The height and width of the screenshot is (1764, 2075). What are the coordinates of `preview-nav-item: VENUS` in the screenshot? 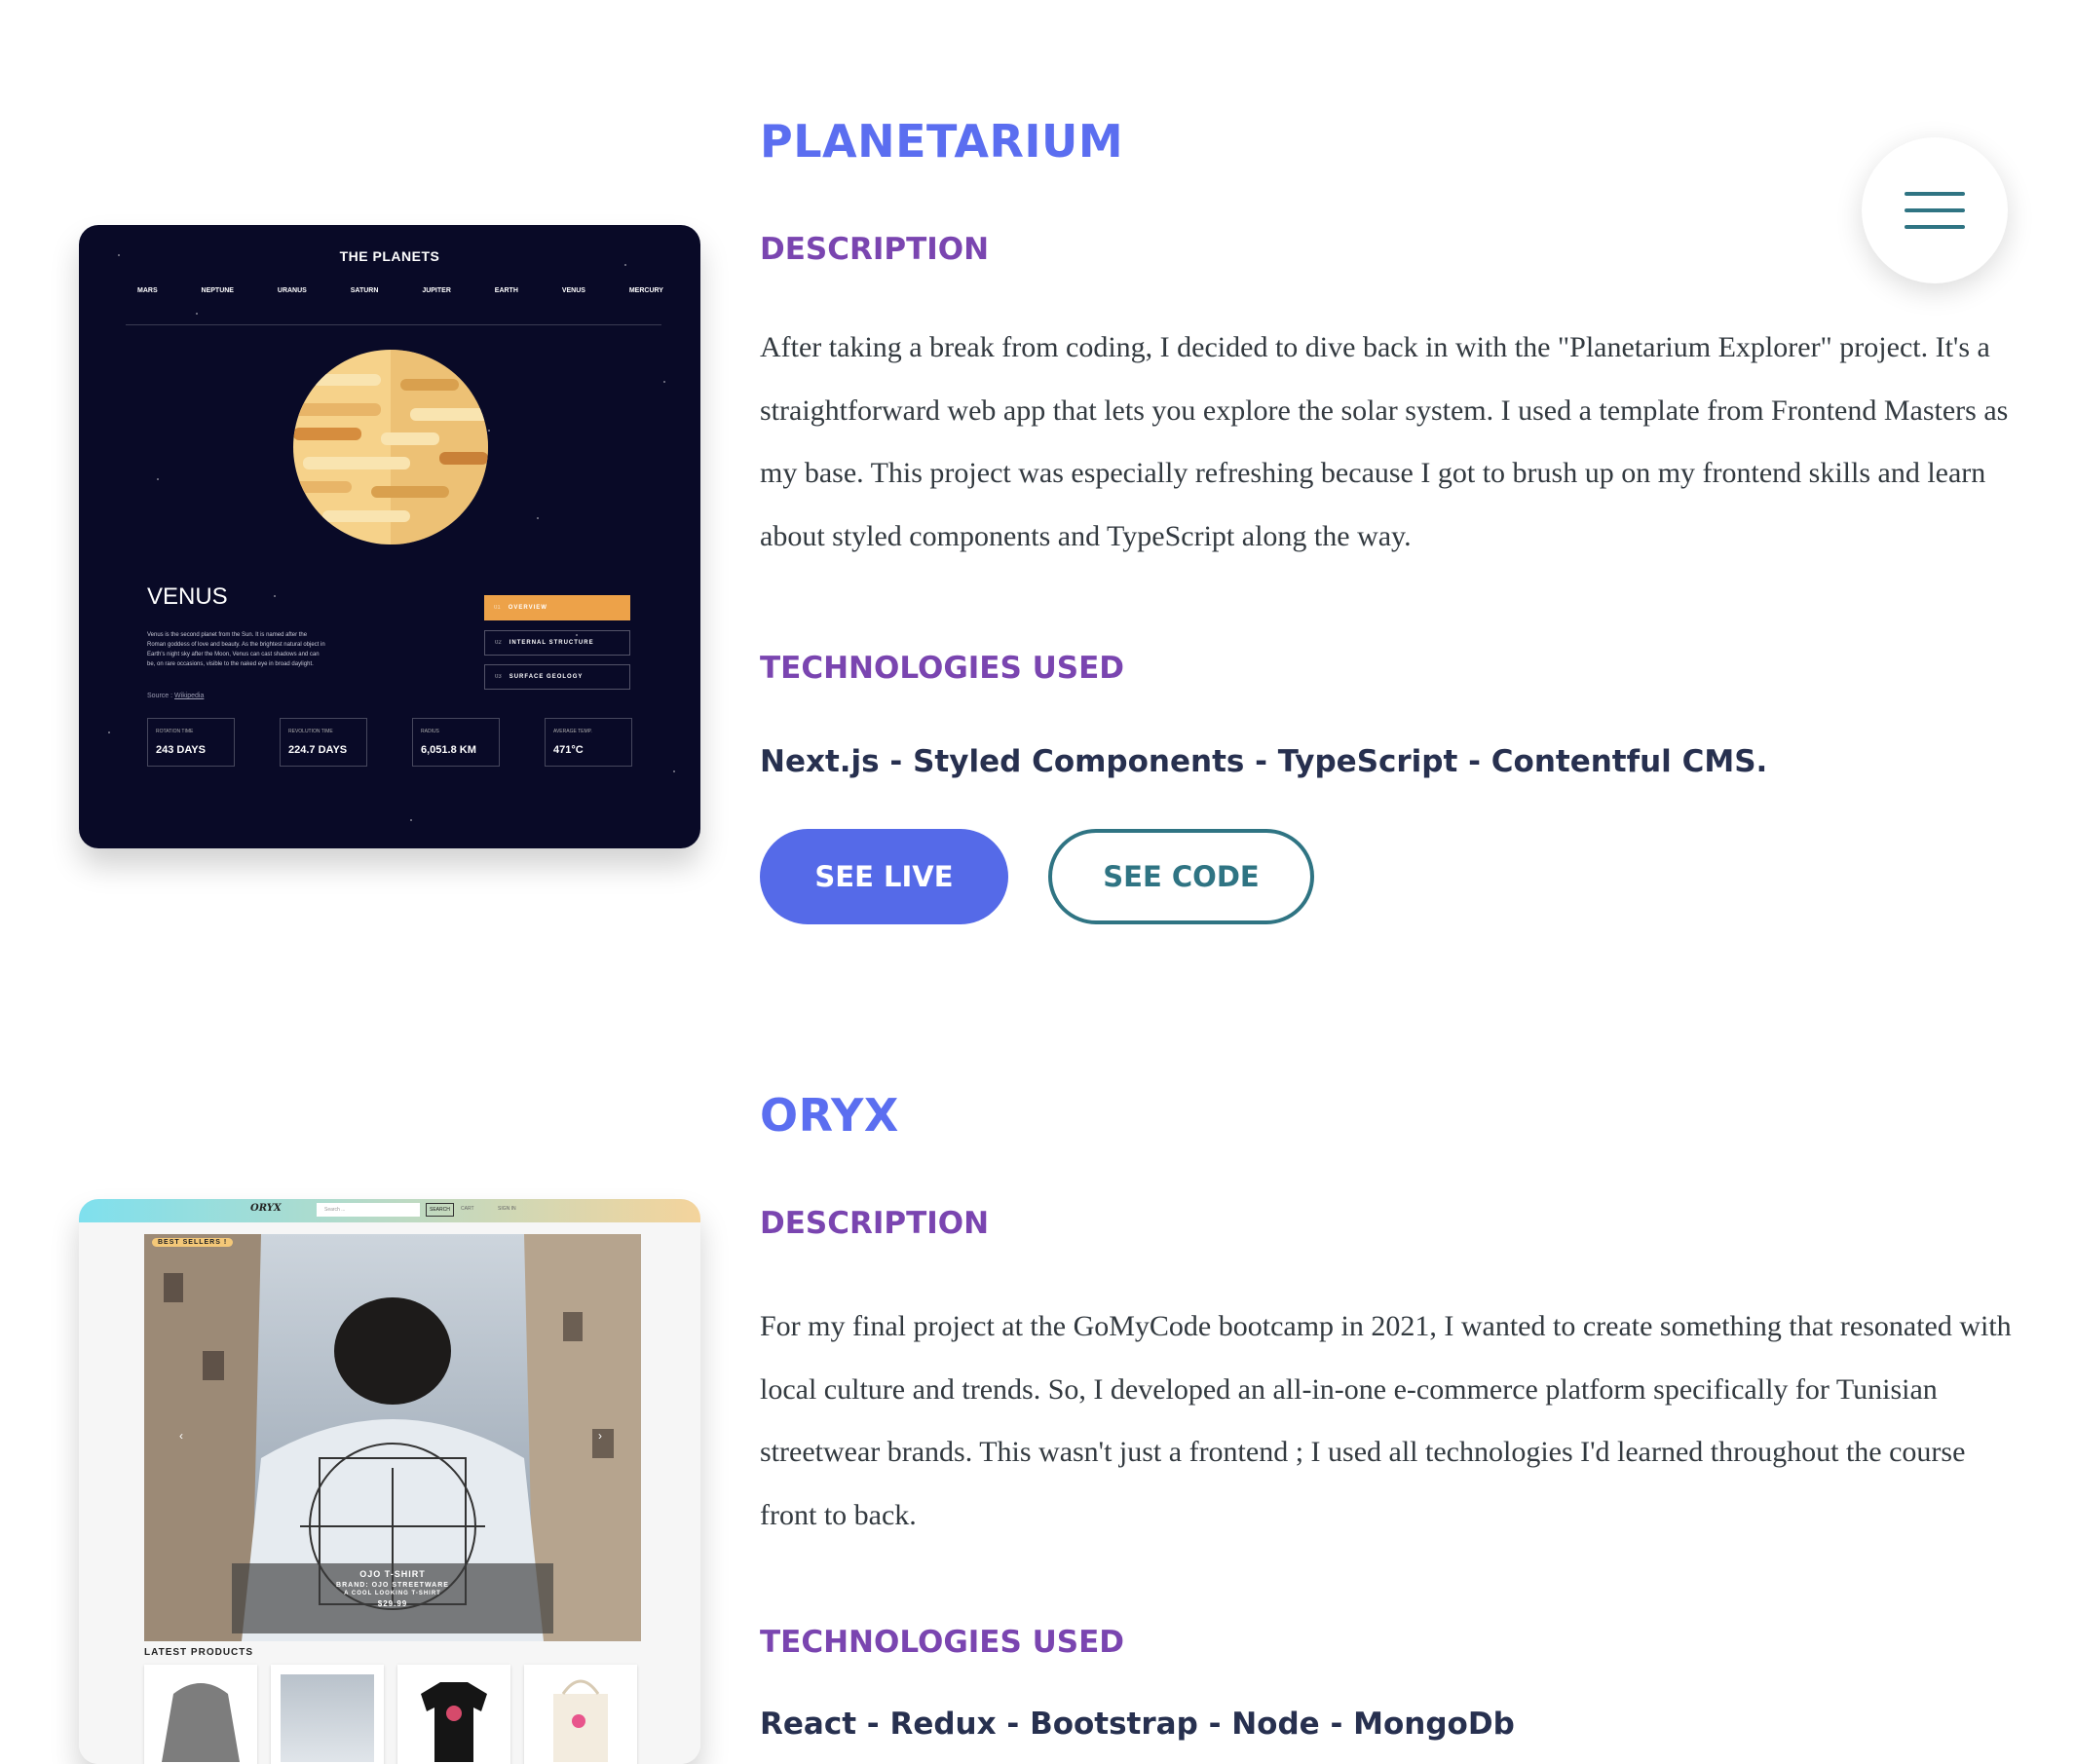 It's located at (573, 290).